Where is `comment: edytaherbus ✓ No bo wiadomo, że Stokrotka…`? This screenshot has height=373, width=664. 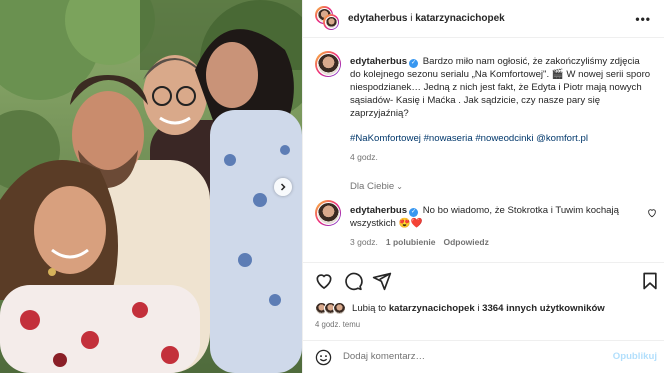 comment: edytaherbus ✓ No bo wiadomo, że Stokrotka… is located at coordinates (492, 217).